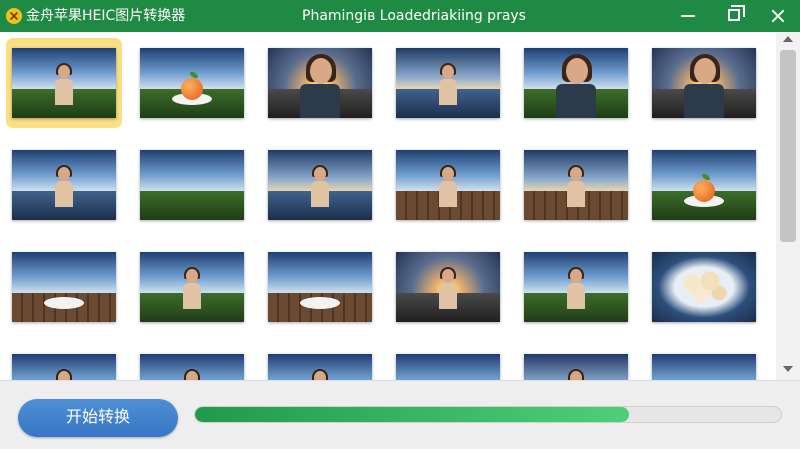  I want to click on minimize-icon, so click(688, 16).